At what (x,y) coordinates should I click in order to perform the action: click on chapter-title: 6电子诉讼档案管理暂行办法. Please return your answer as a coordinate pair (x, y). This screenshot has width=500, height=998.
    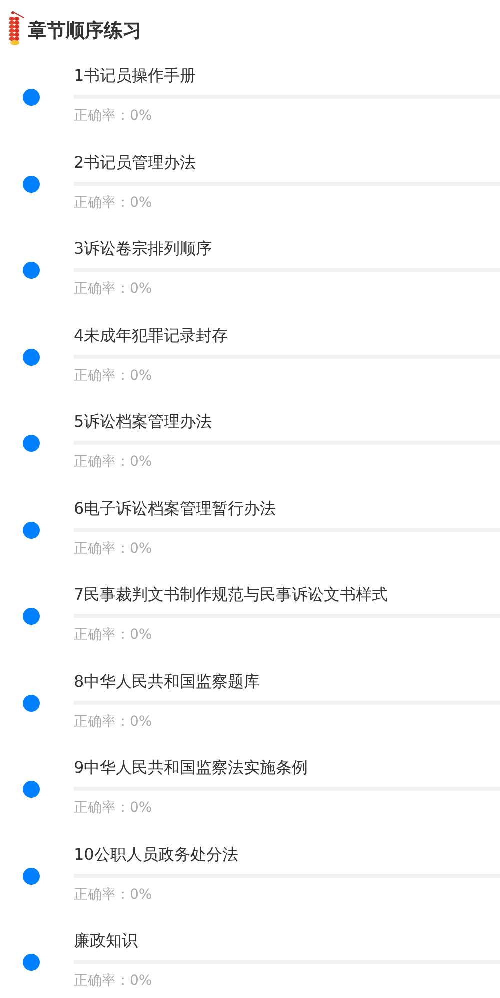
    Looking at the image, I should click on (287, 509).